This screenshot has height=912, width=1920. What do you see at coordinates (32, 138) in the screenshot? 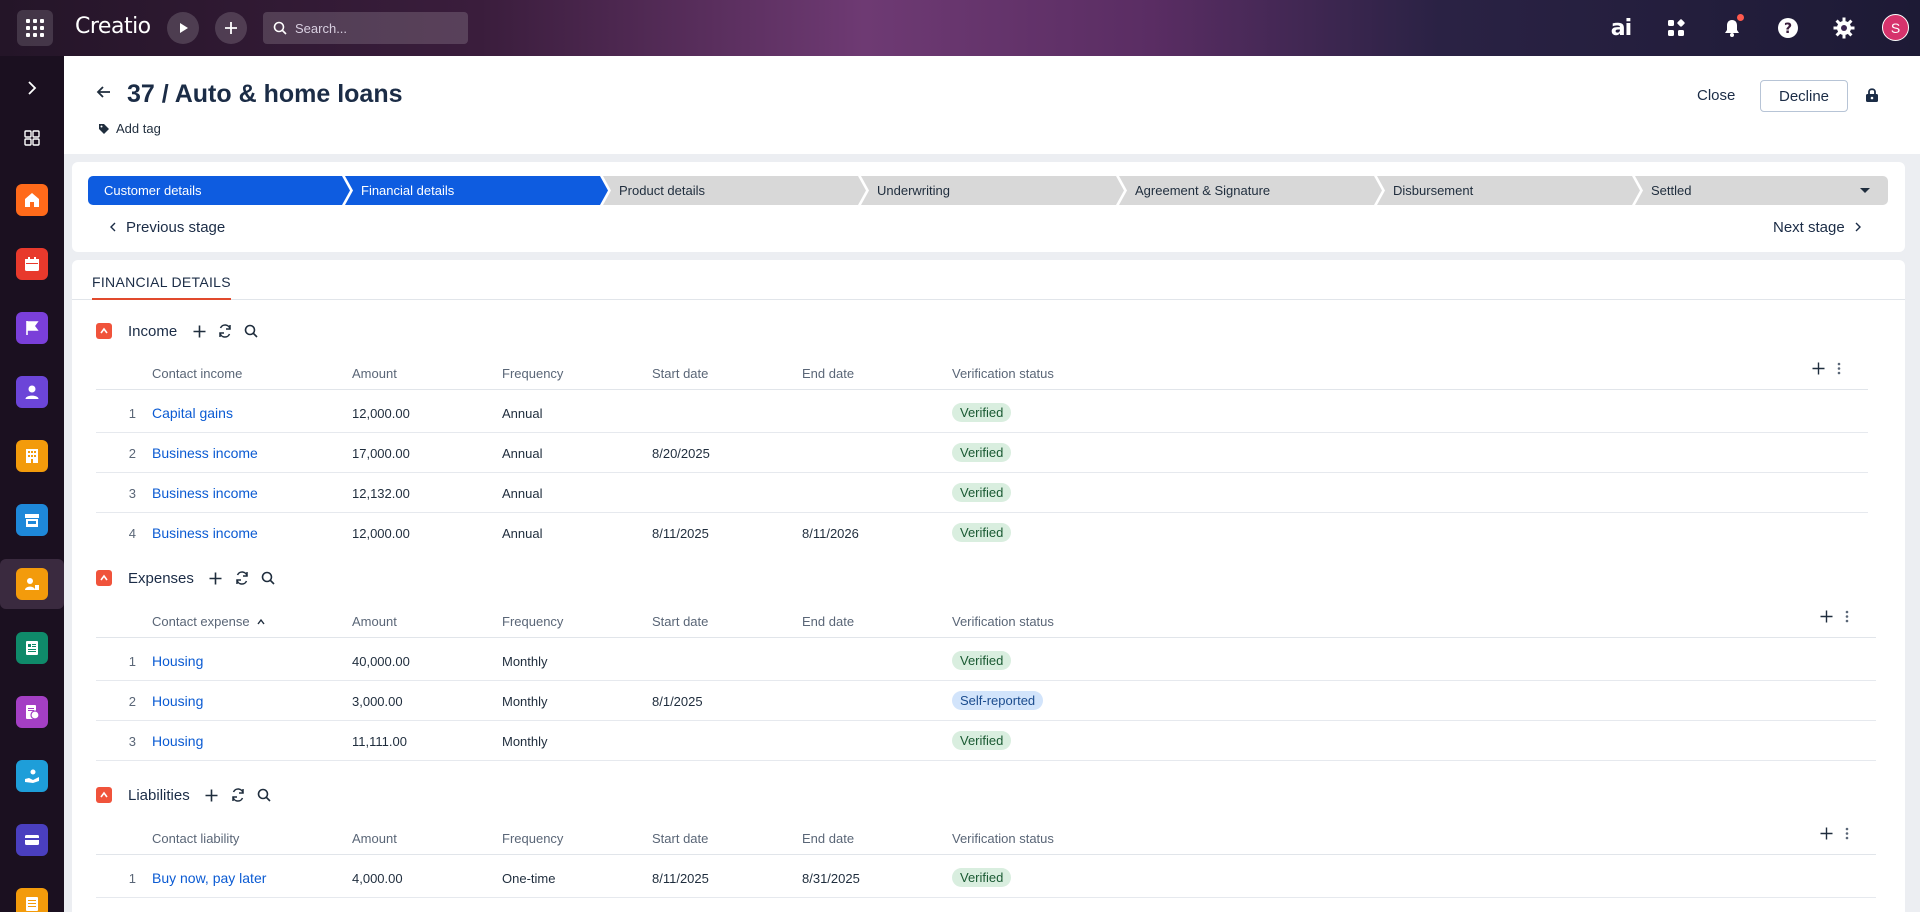
I see `sidebar-item-workplace` at bounding box center [32, 138].